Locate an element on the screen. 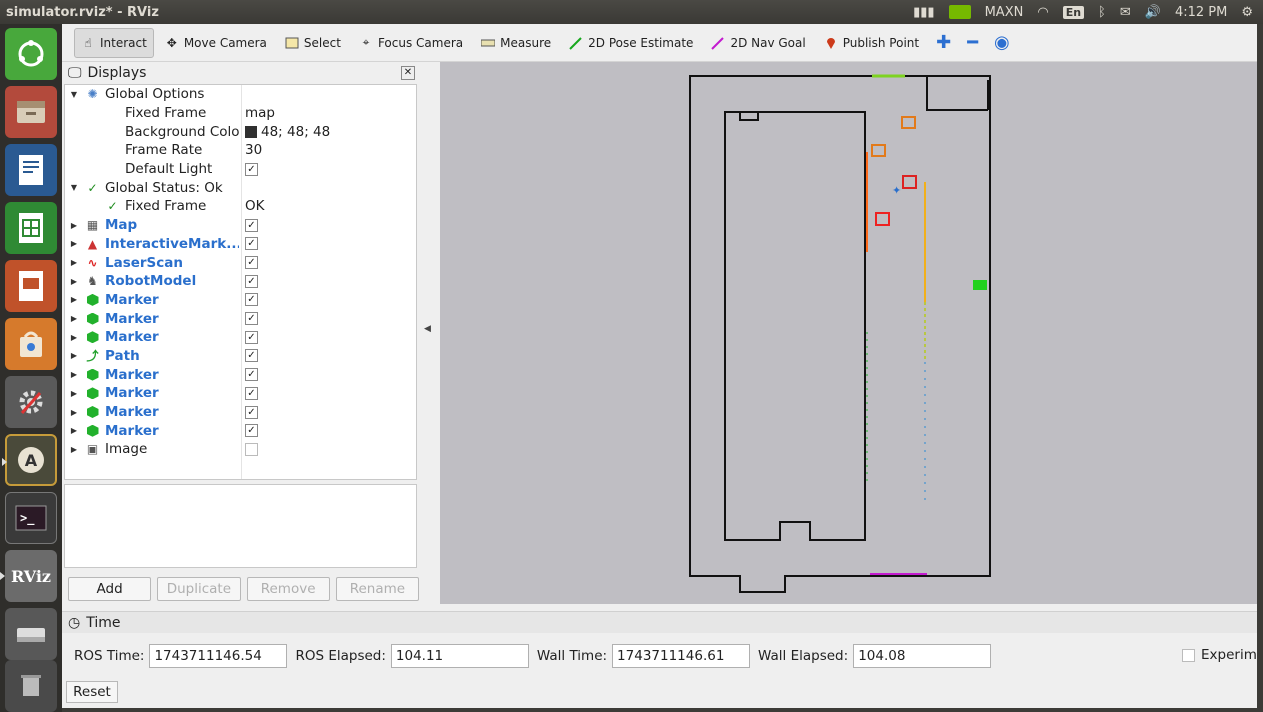 Image resolution: width=1263 pixels, height=712 pixels. rviz-launcher-icon: RViz is located at coordinates (28, 576).